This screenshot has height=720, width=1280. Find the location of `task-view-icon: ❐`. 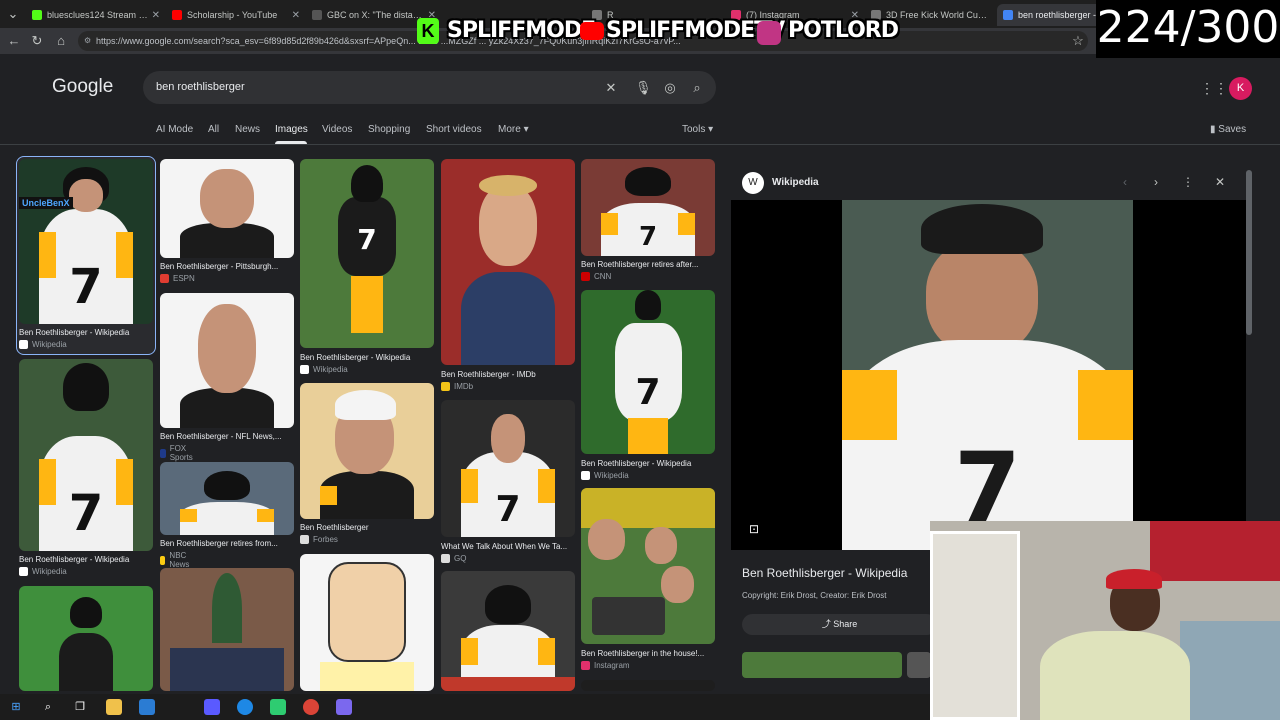

task-view-icon: ❐ is located at coordinates (80, 707).